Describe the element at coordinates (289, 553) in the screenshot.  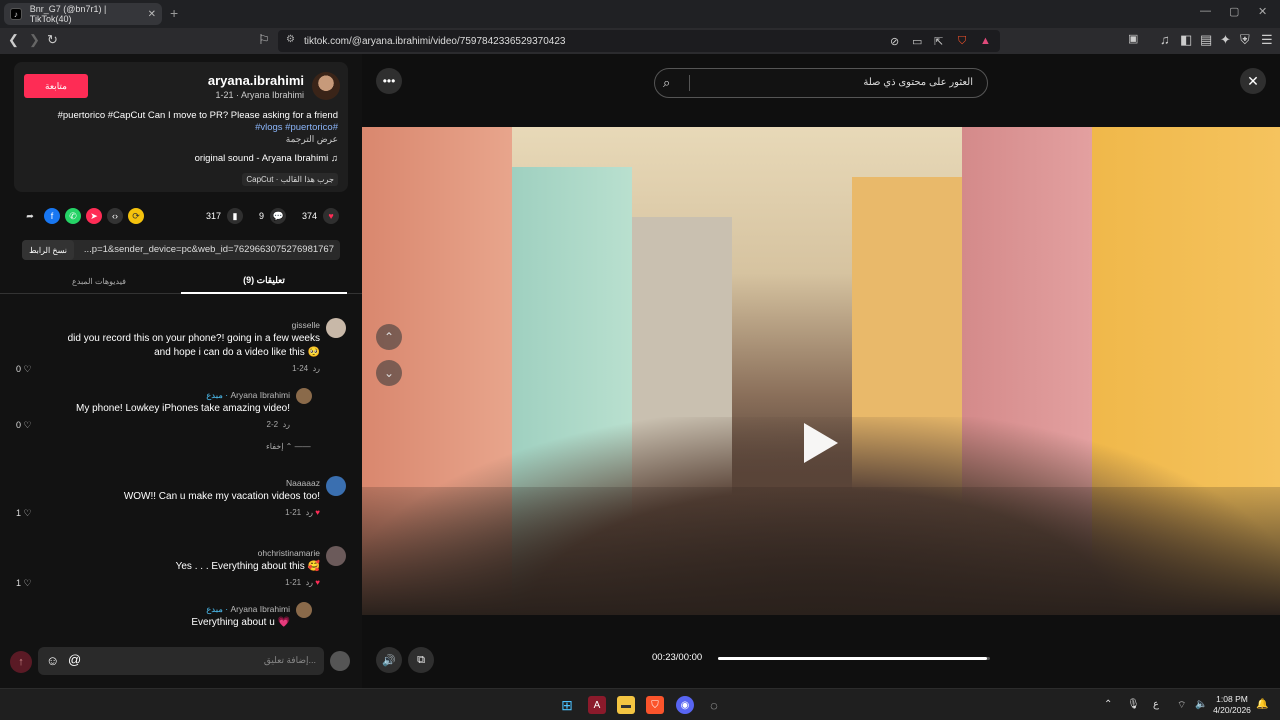
I see `comment-author: ohchristinamarie` at that location.